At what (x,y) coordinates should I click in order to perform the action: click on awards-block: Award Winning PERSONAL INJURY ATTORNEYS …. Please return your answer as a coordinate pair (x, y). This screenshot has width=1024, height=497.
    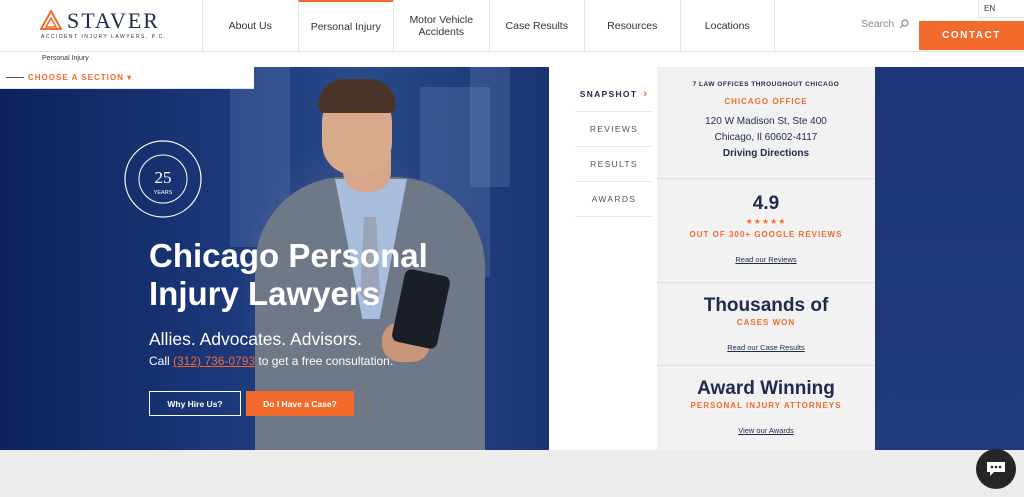
    Looking at the image, I should click on (766, 408).